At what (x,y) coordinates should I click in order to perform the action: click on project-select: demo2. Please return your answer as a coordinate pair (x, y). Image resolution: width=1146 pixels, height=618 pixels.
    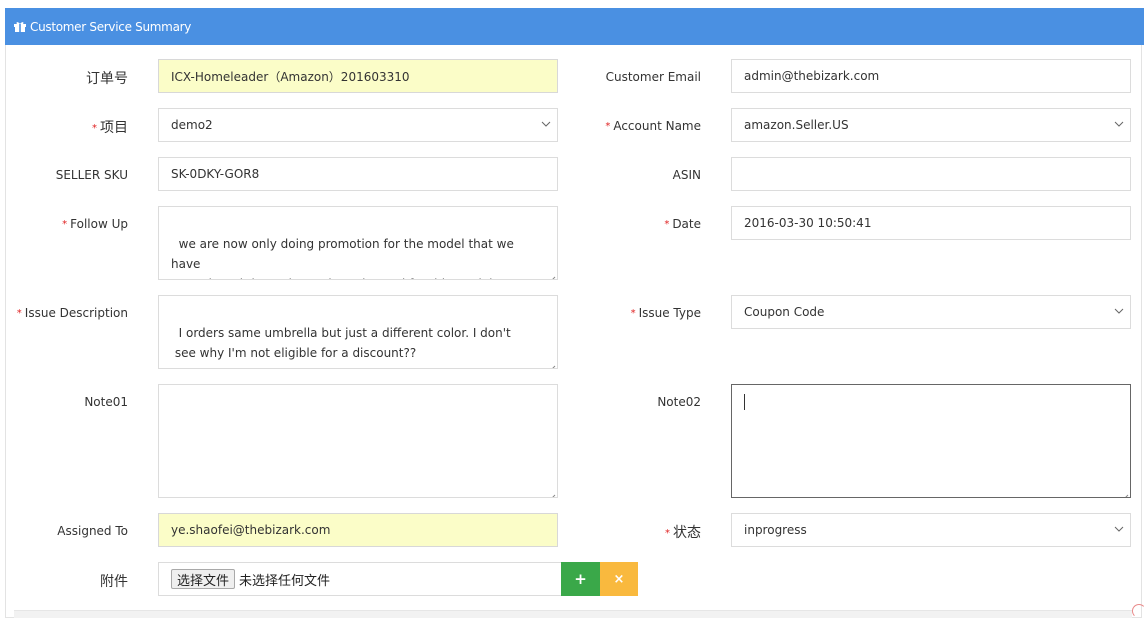
    Looking at the image, I should click on (358, 125).